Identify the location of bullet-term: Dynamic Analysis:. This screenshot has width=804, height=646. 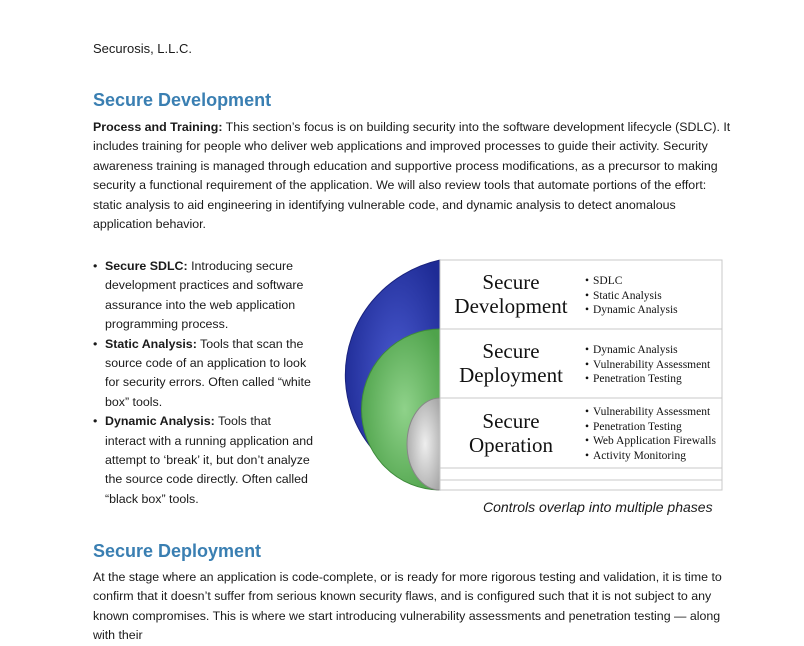
(160, 421).